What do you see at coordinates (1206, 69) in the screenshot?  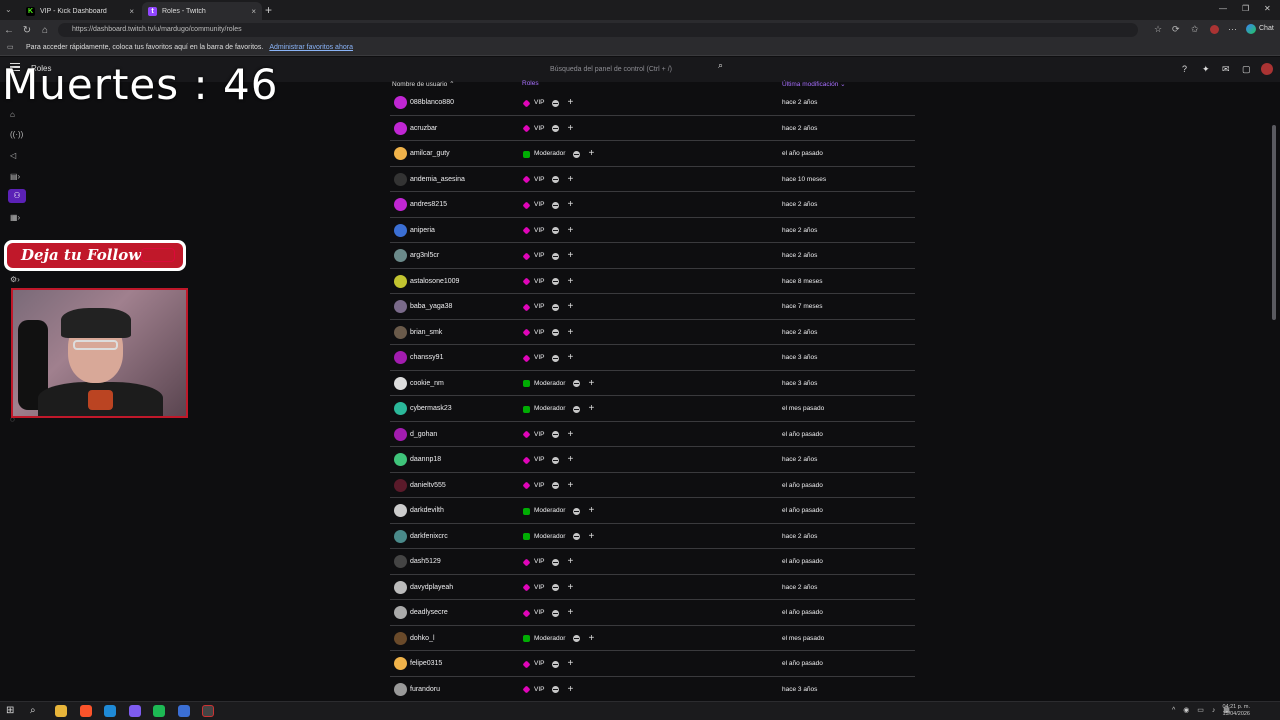 I see `sparkle-icon: ✦` at bounding box center [1206, 69].